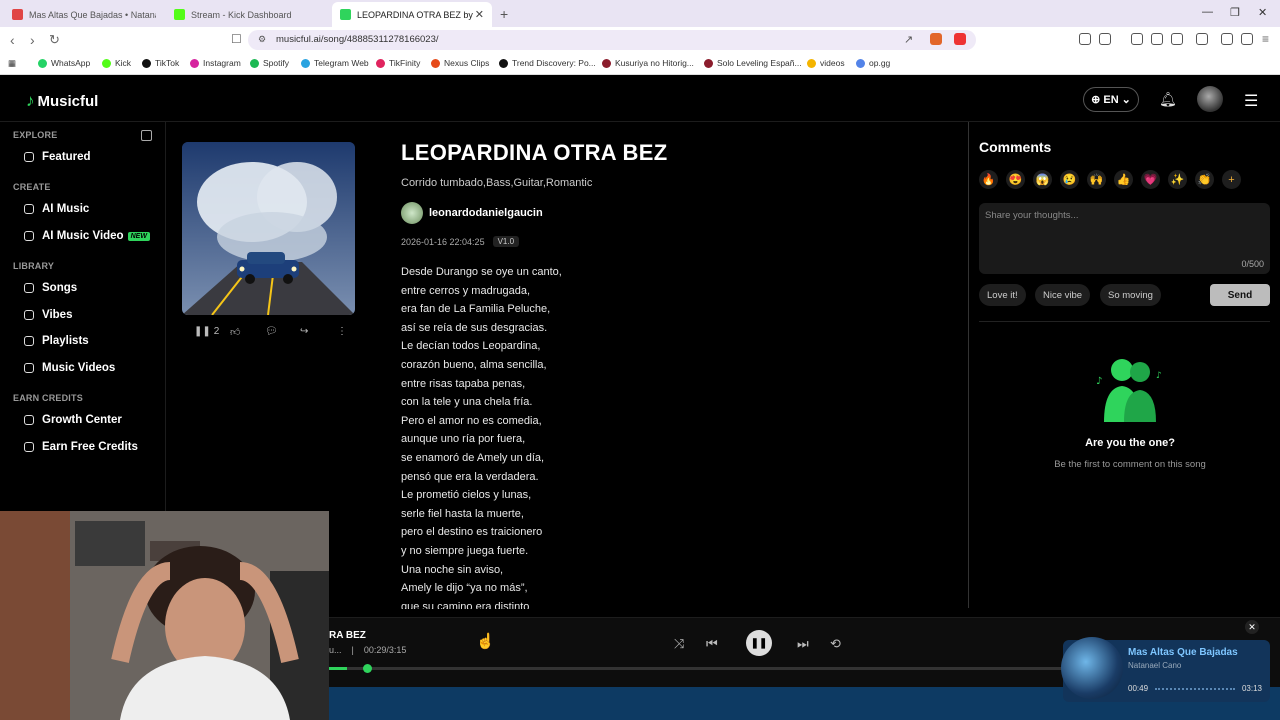 The image size is (1280, 720). What do you see at coordinates (276, 63) in the screenshot?
I see `bookmark-label: Spotify` at bounding box center [276, 63].